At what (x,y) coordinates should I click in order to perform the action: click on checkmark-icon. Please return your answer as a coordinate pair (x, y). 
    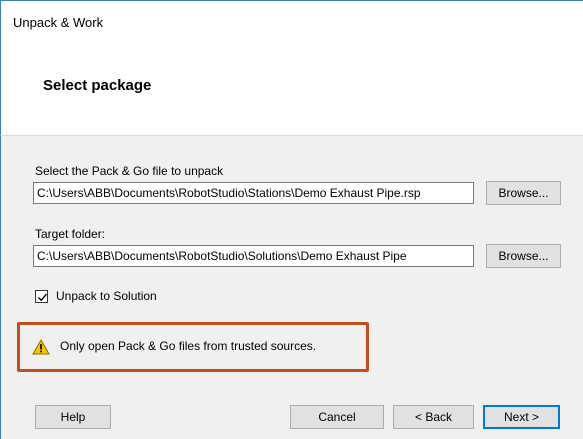
    Looking at the image, I should click on (43, 297).